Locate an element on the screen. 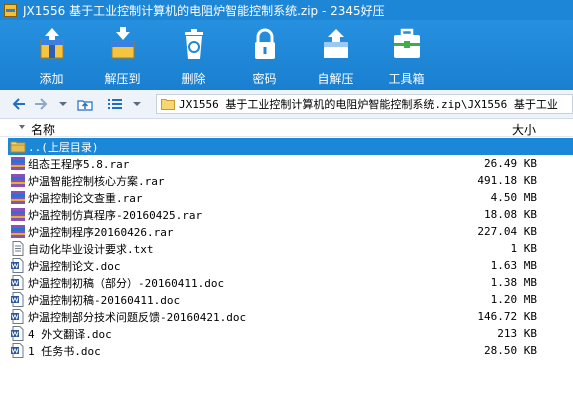 Image resolution: width=573 pixels, height=420 pixels. file-size: 26.49 KB is located at coordinates (510, 163).